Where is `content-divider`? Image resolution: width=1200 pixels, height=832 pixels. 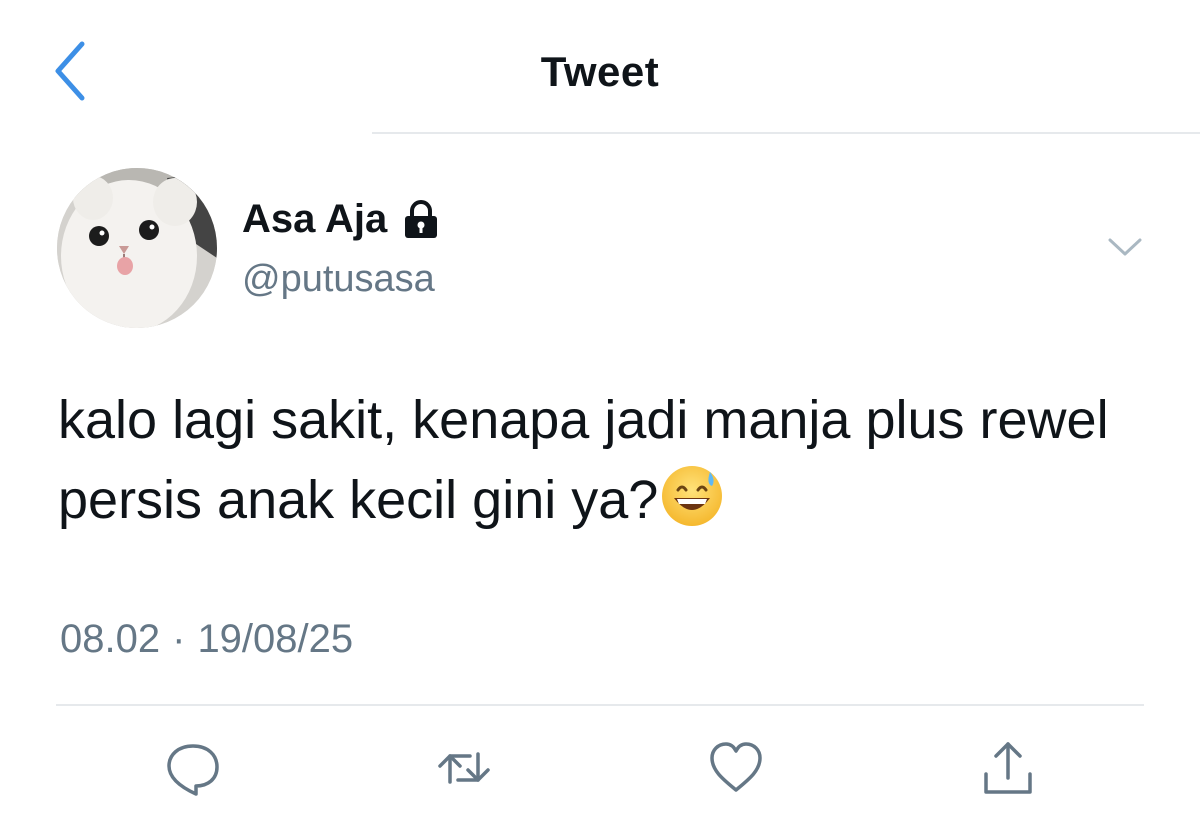
content-divider is located at coordinates (600, 705).